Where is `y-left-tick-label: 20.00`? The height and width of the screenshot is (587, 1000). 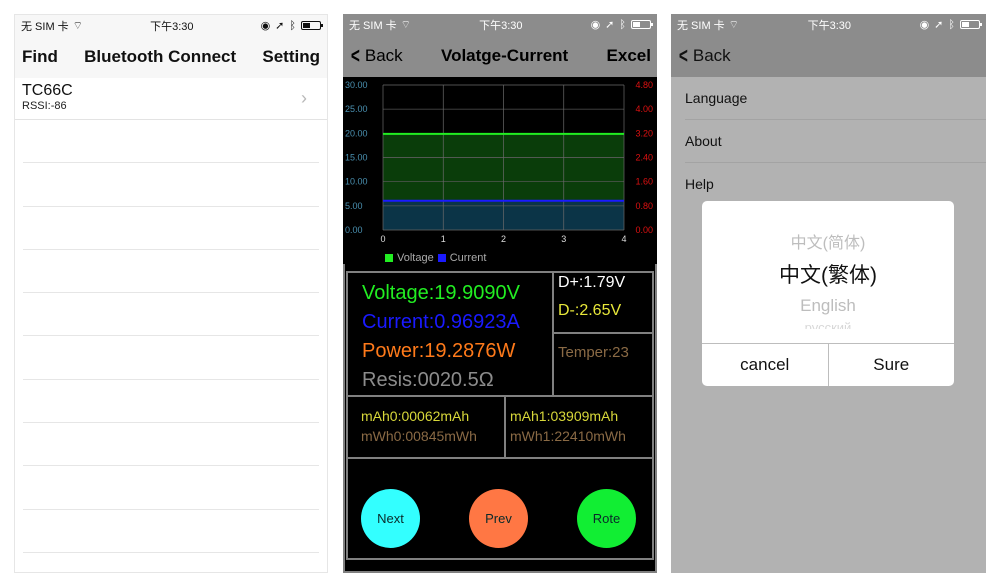 y-left-tick-label: 20.00 is located at coordinates (356, 133).